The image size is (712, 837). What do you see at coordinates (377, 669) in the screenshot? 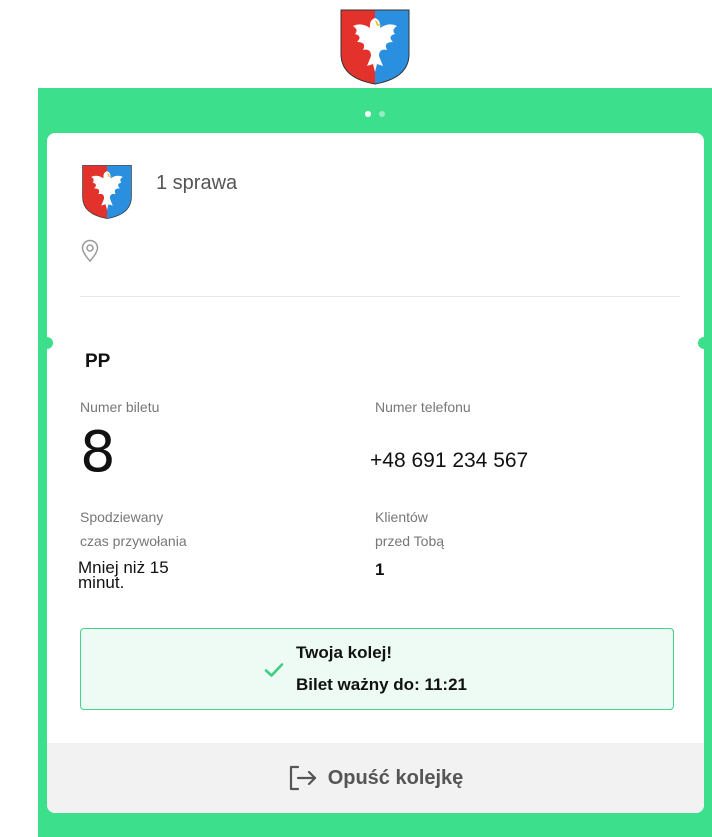
I see `status-banner: Twoja kolej! Bilet ważny do: 11:21` at bounding box center [377, 669].